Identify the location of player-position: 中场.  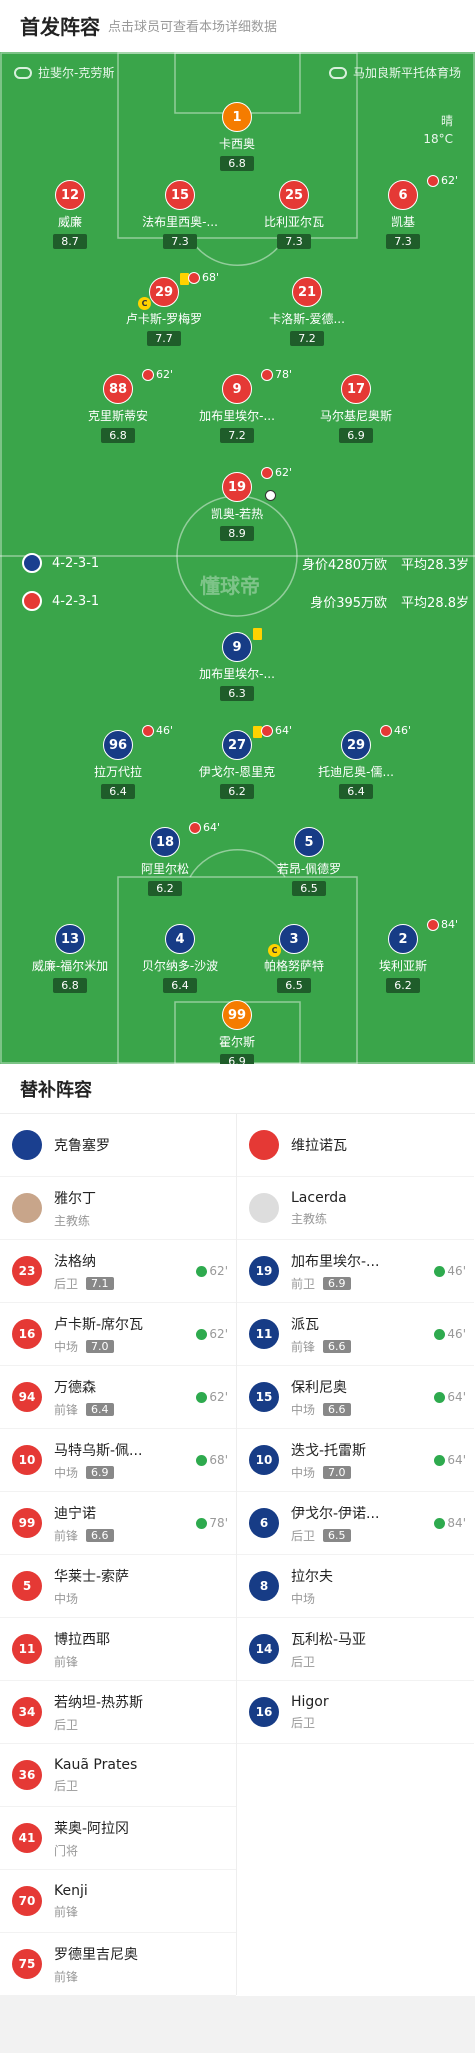
(66, 1346).